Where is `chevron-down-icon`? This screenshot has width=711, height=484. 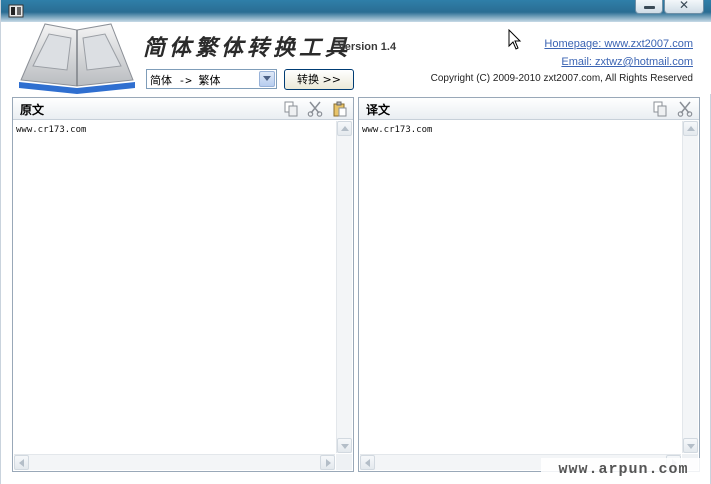 chevron-down-icon is located at coordinates (267, 79).